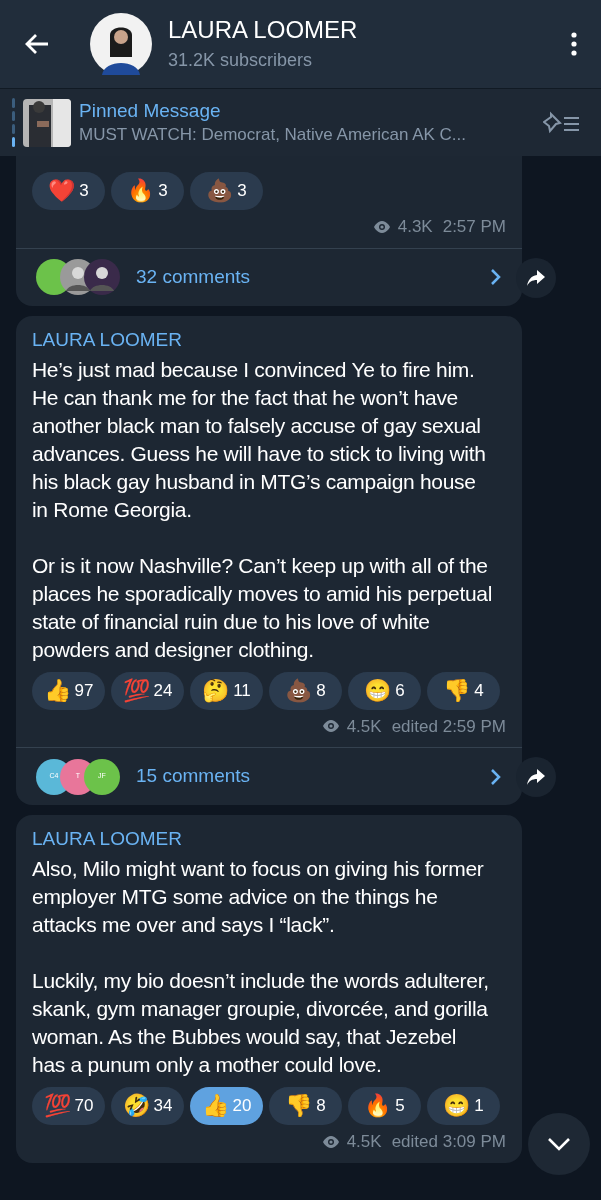 Image resolution: width=601 pixels, height=1200 pixels. What do you see at coordinates (305, 1106) in the screenshot?
I see `reaction-chip: 👎 8` at bounding box center [305, 1106].